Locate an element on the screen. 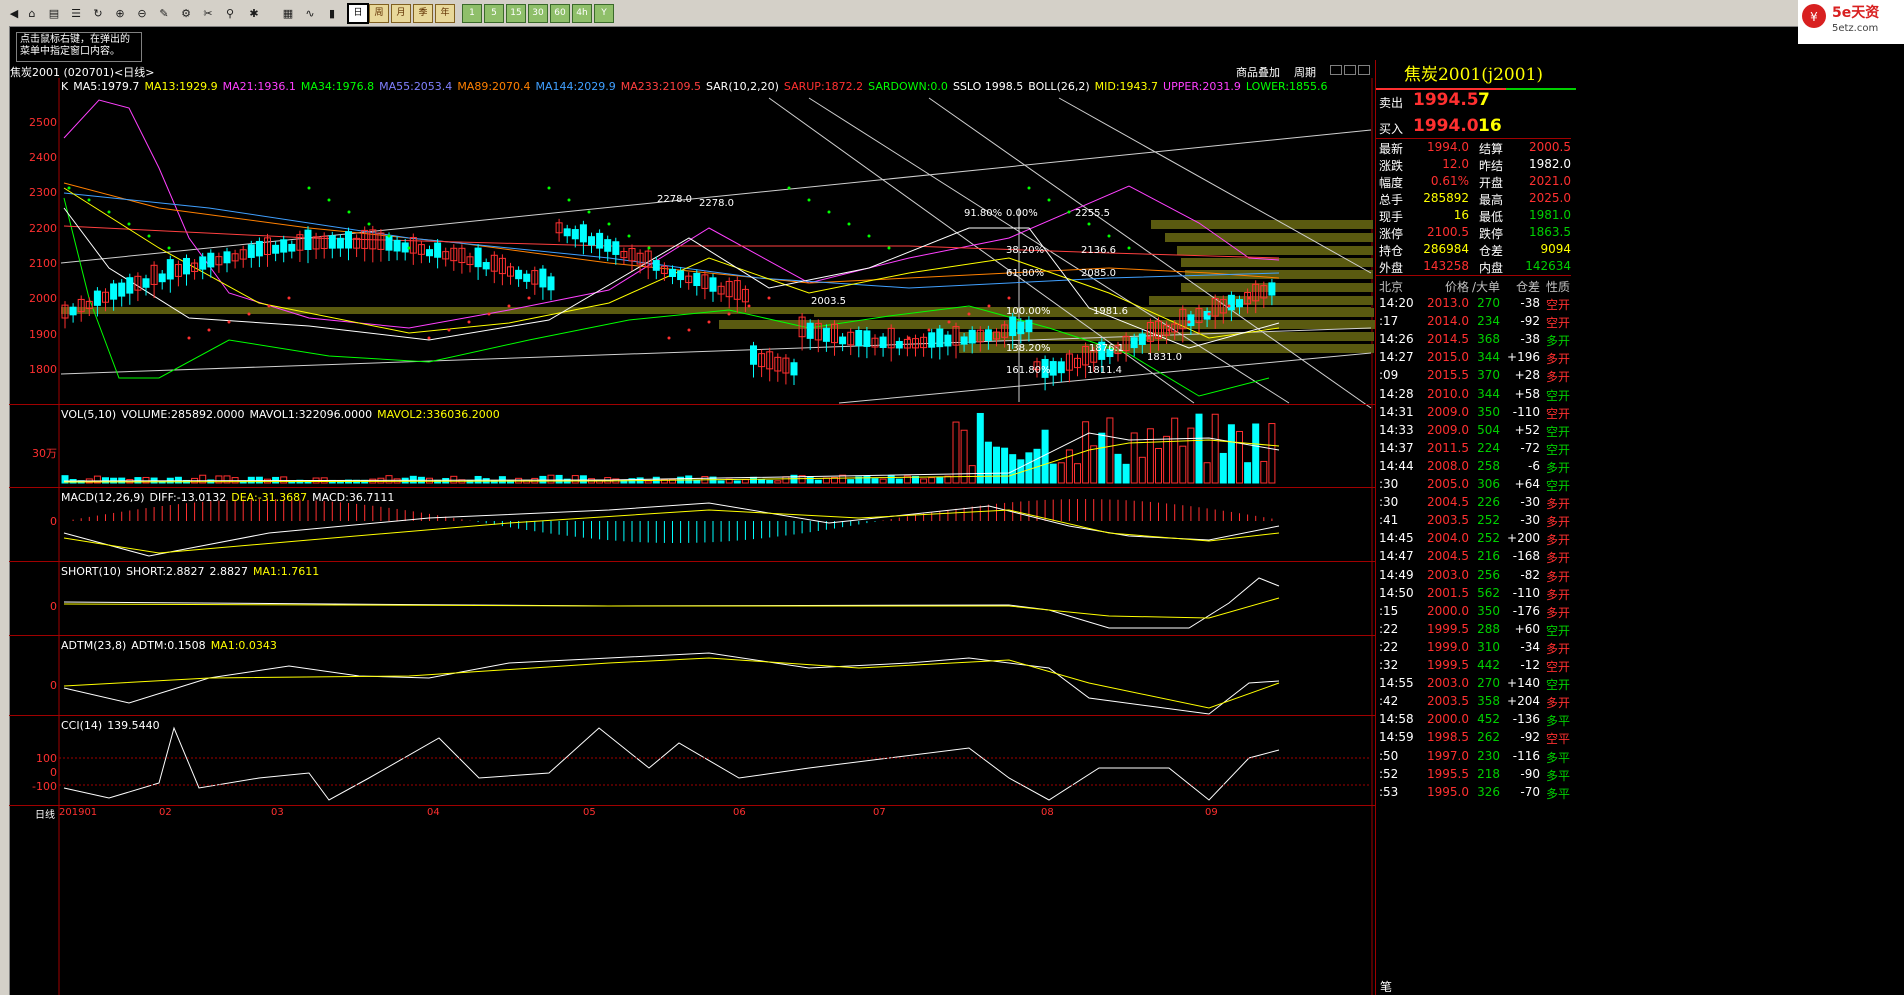  period-month: 月 is located at coordinates (401, 13).